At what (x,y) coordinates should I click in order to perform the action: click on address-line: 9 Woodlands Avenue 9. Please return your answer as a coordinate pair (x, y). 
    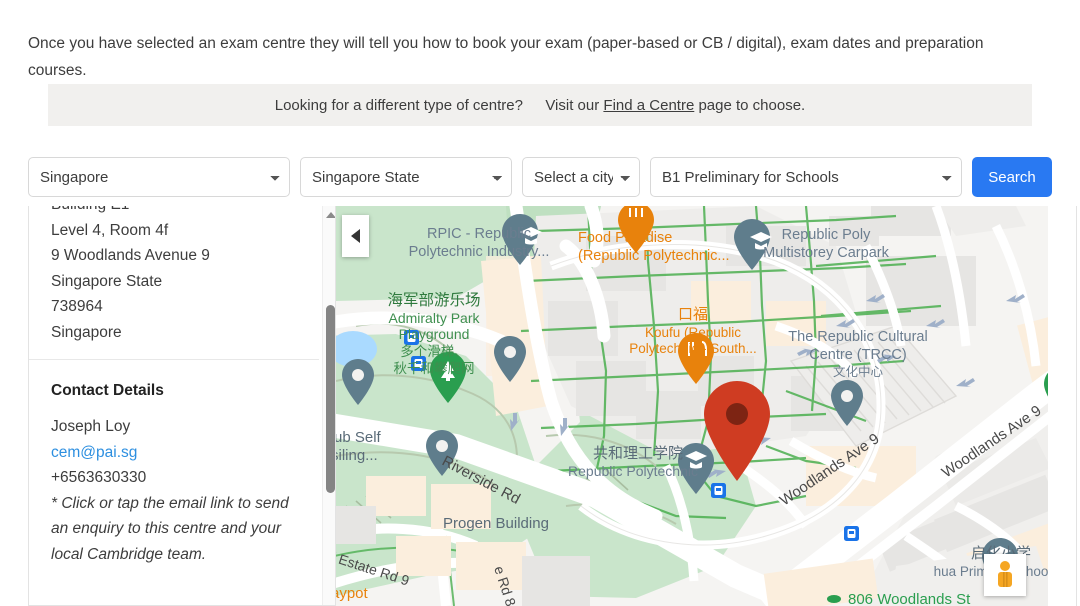
    Looking at the image, I should click on (130, 255).